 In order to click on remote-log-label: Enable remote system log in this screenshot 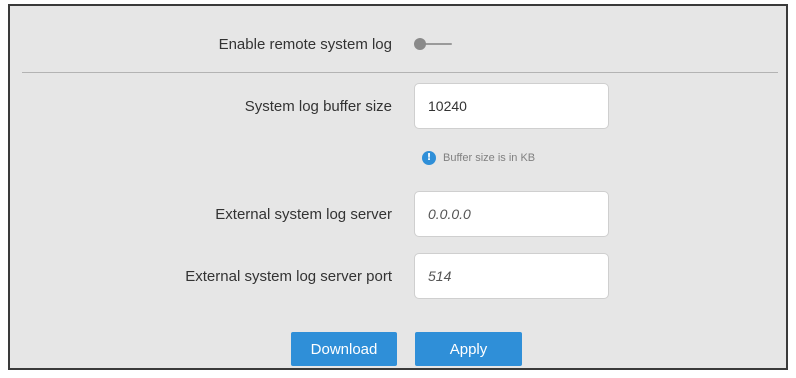, I will do `click(305, 44)`.